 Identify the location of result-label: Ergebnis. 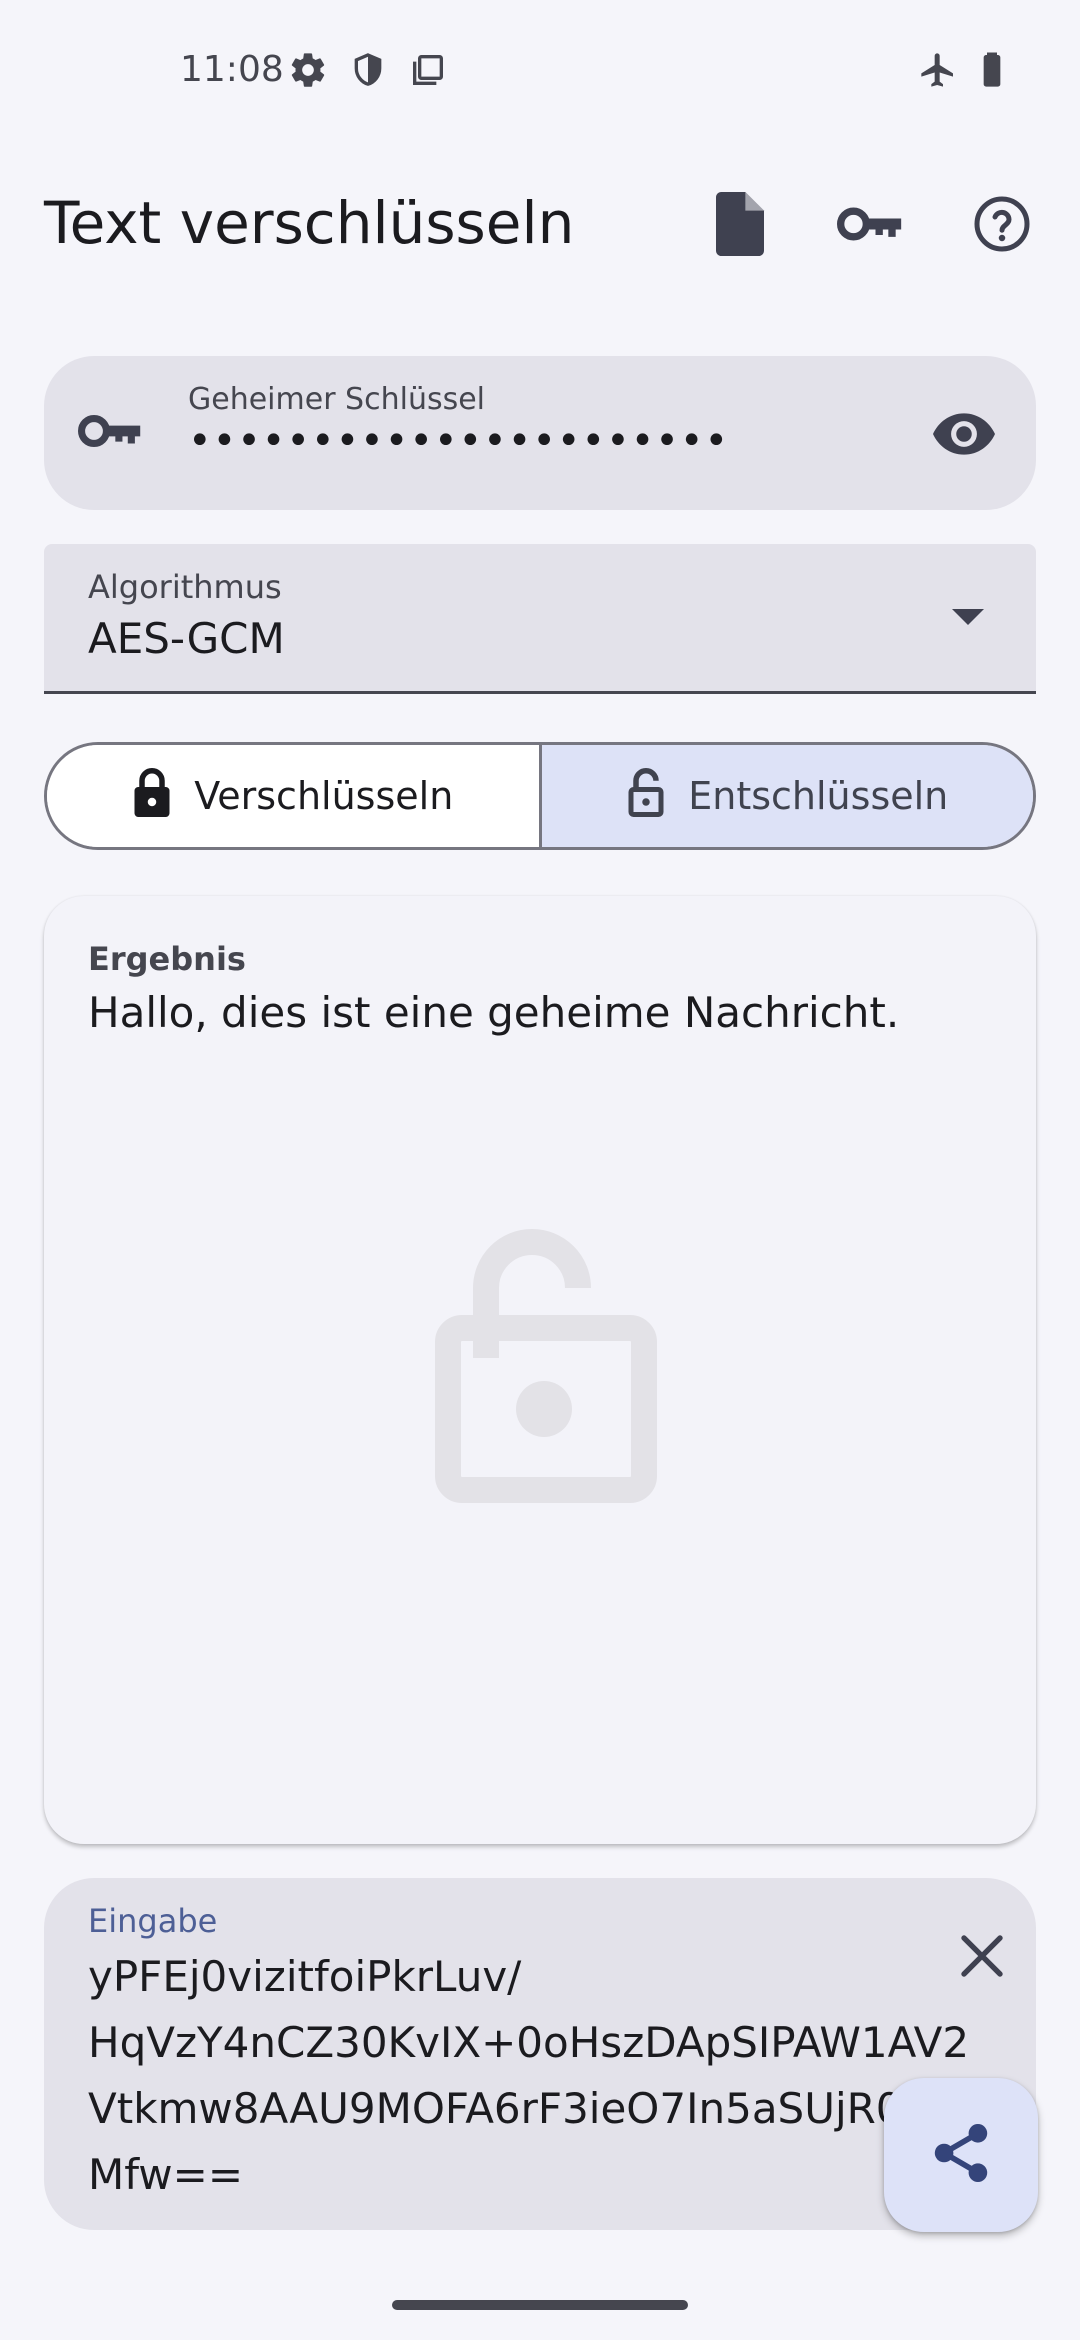
(167, 959).